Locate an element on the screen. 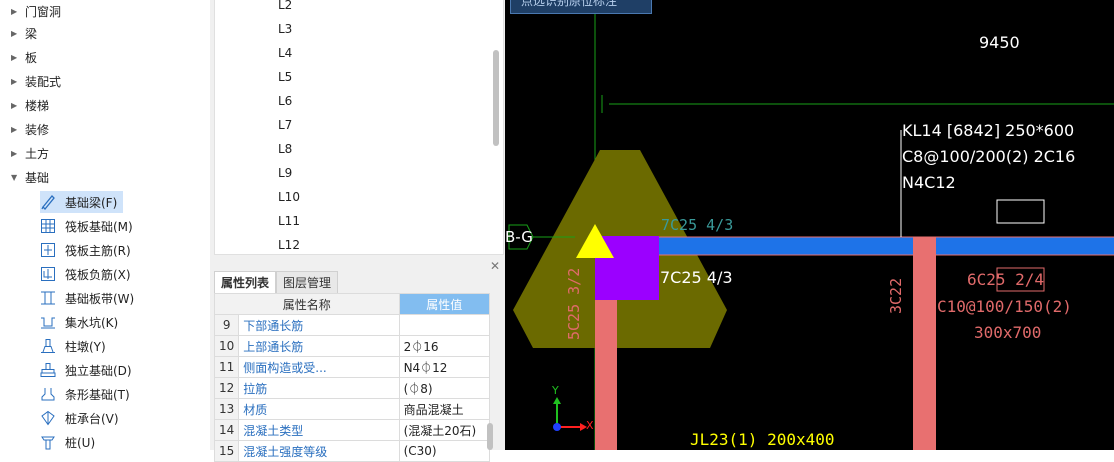 This screenshot has width=1114, height=462. rebar-label-lower: 7C25 4/3 is located at coordinates (696, 277).